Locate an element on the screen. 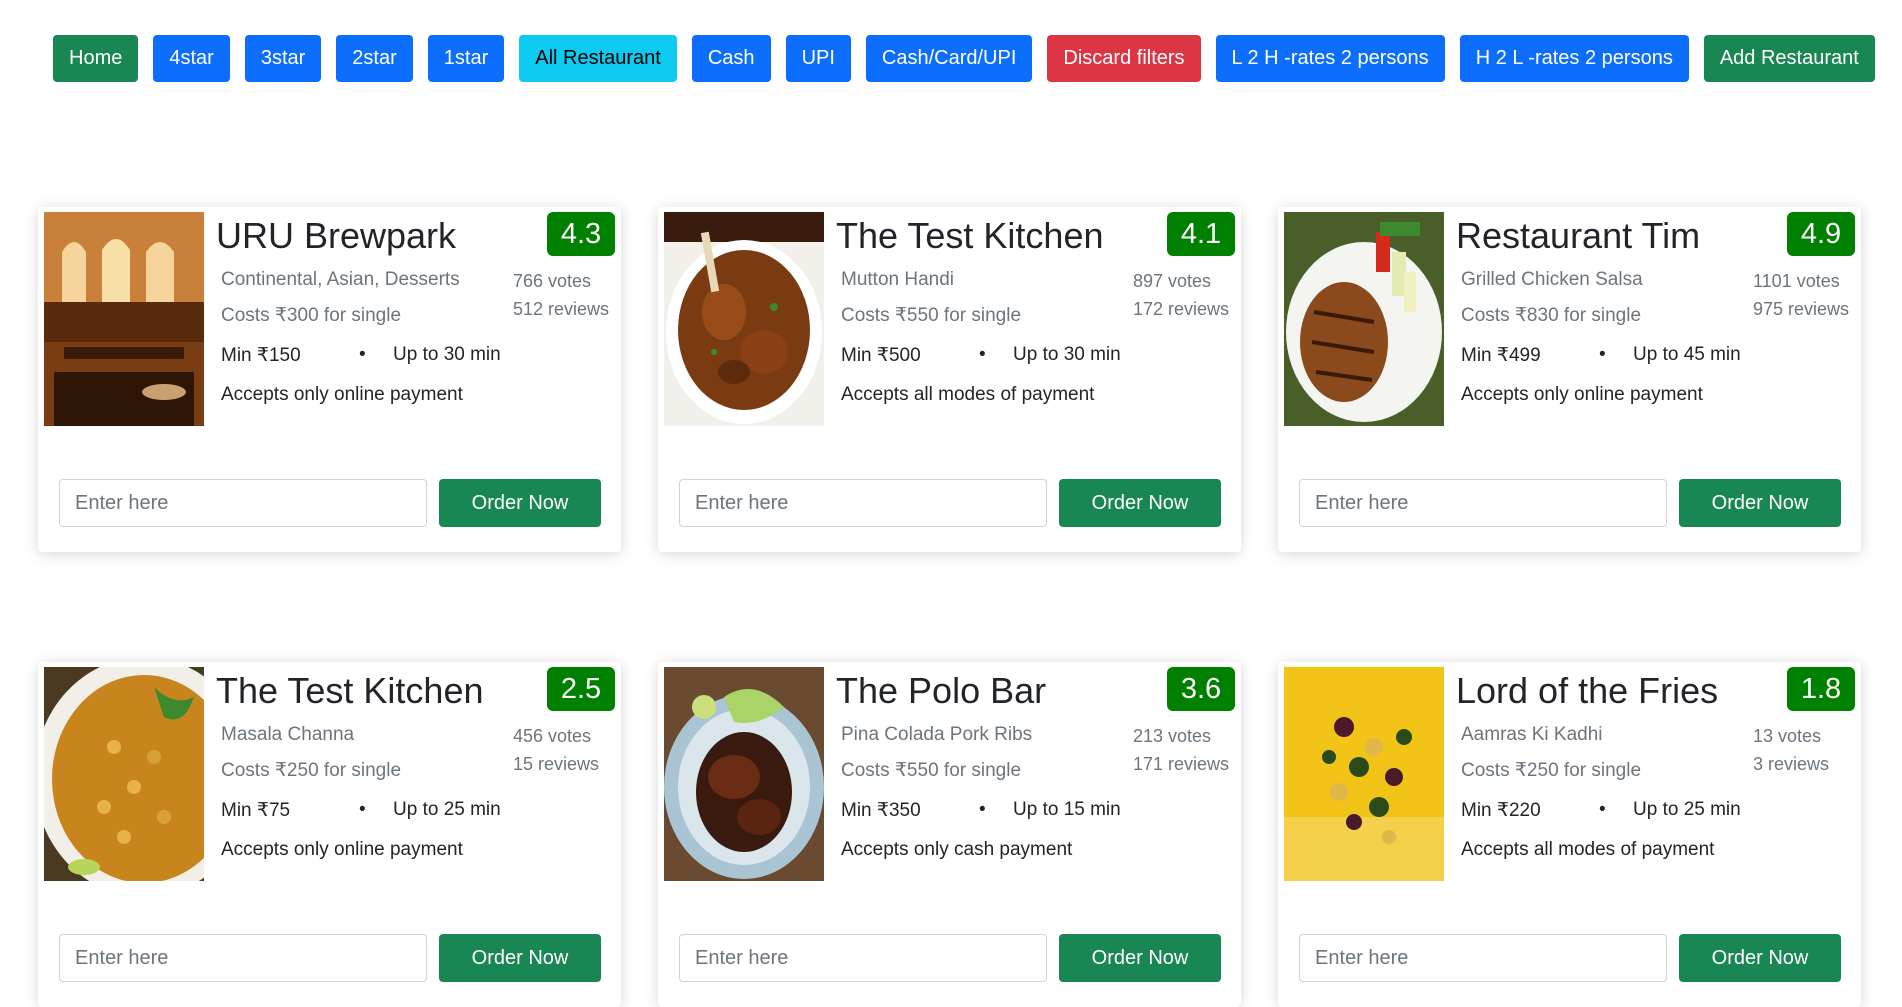 This screenshot has height=1007, width=1902. filter-cash-button: Cash is located at coordinates (731, 58).